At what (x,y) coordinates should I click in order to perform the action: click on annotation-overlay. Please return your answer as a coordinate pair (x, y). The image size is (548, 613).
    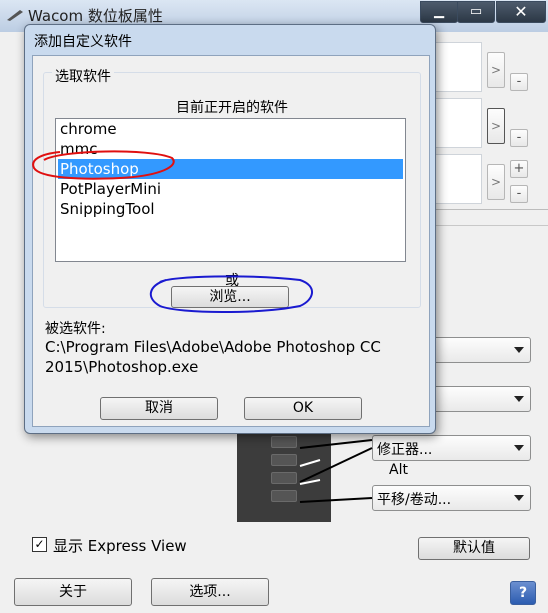
    Looking at the image, I should click on (172, 231).